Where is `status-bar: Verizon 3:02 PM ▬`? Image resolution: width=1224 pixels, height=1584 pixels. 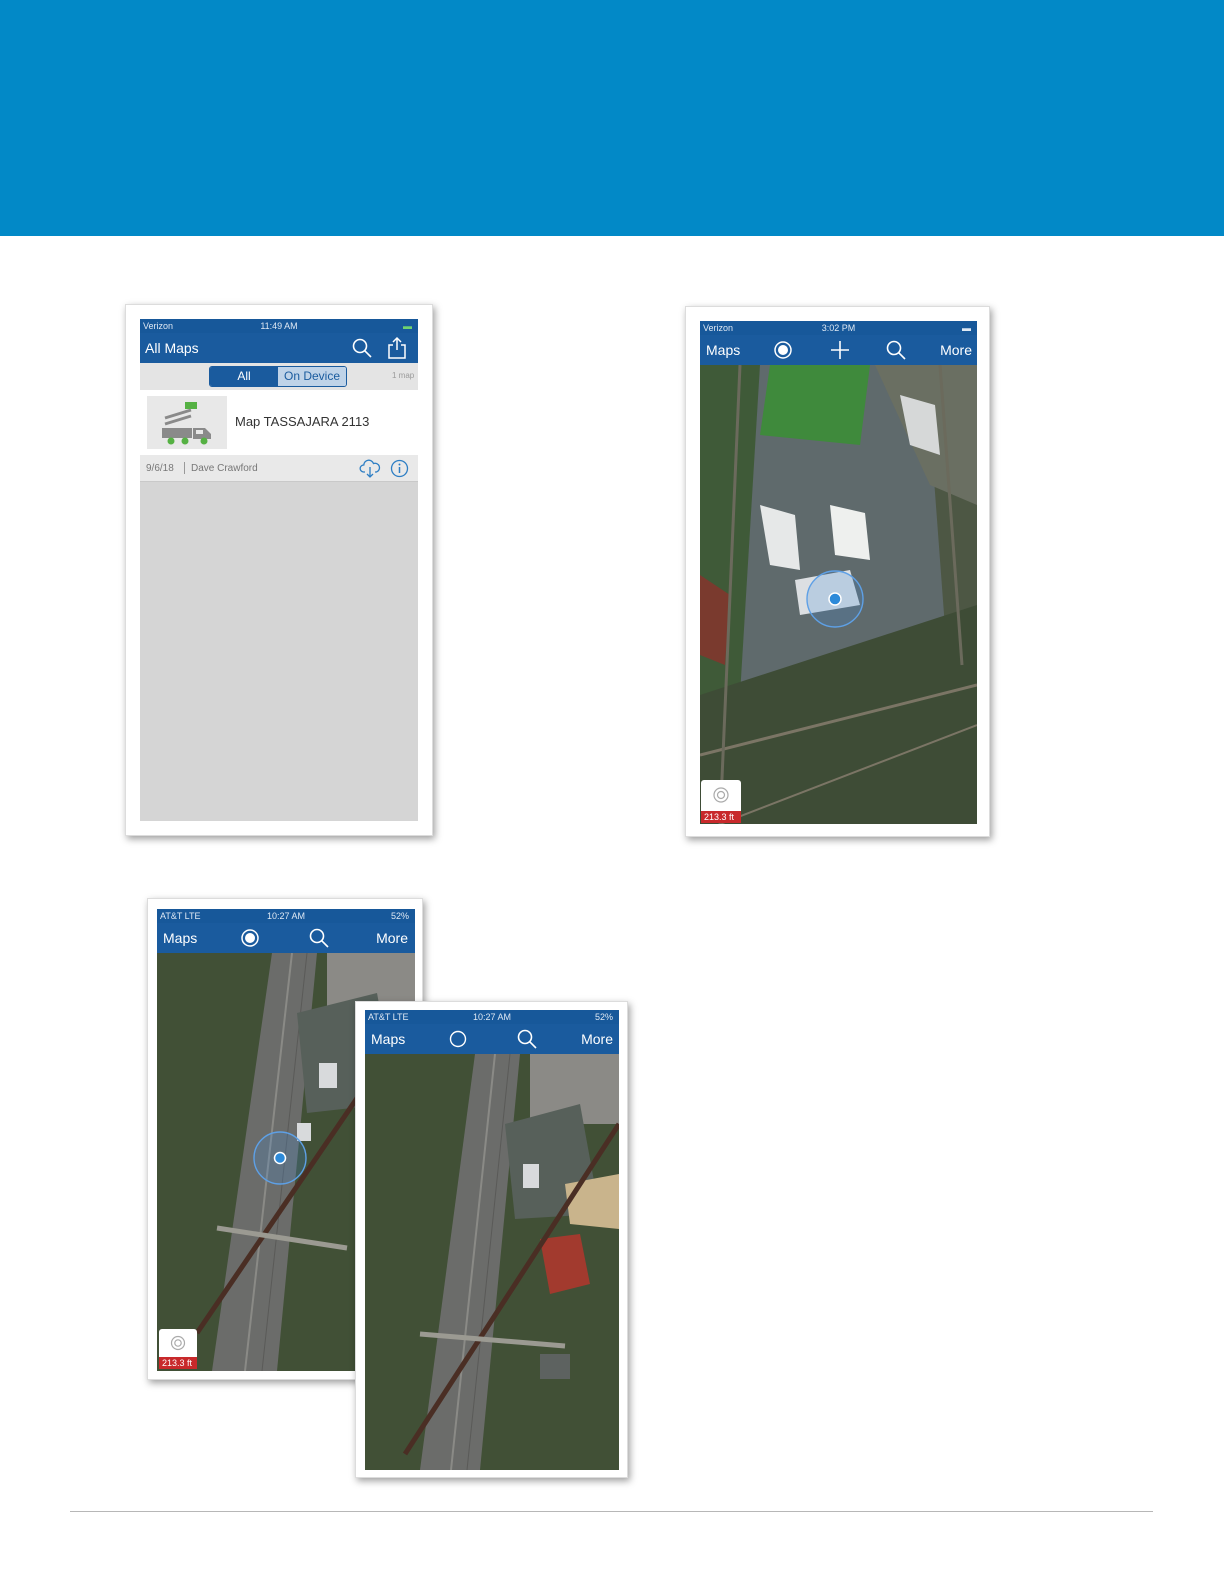 status-bar: Verizon 3:02 PM ▬ is located at coordinates (838, 328).